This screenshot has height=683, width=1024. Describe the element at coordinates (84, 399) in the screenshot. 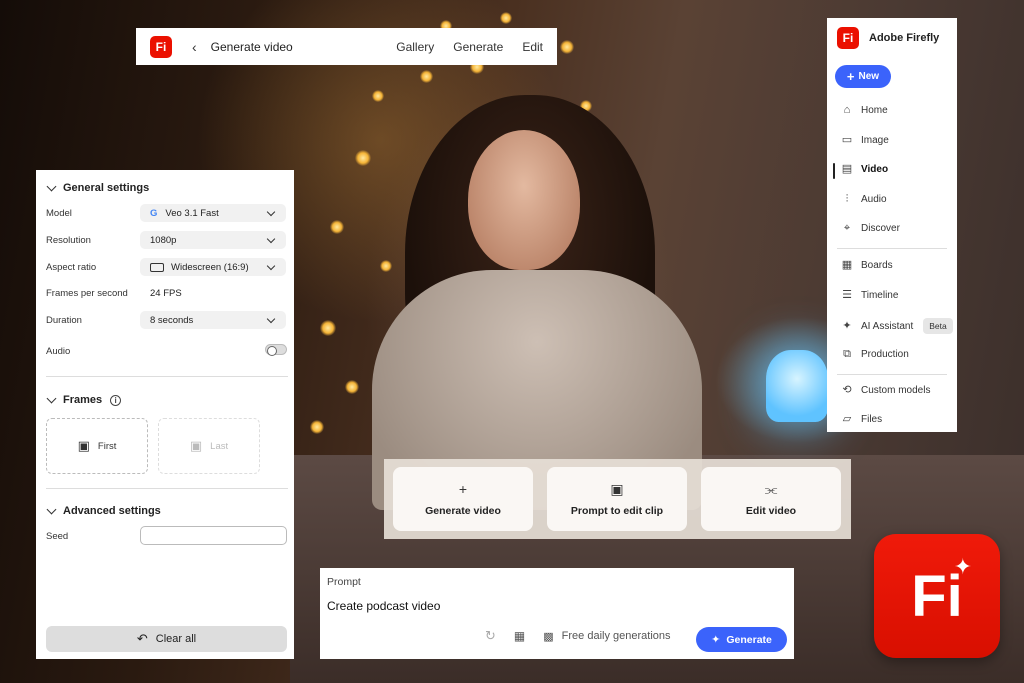

I see `frames-header: Frames i` at that location.